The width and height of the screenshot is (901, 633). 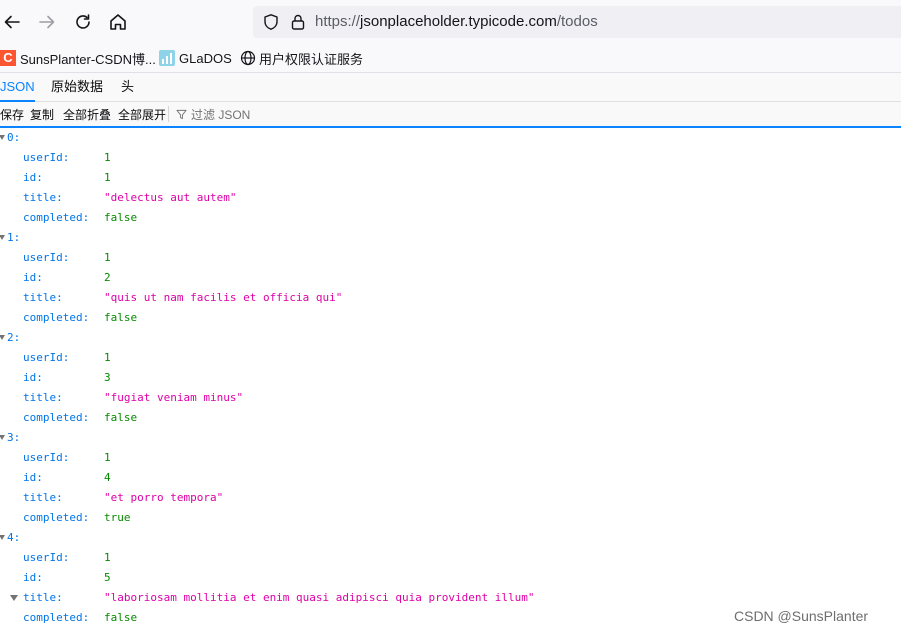 I want to click on copy-button: 复制, so click(x=42, y=114).